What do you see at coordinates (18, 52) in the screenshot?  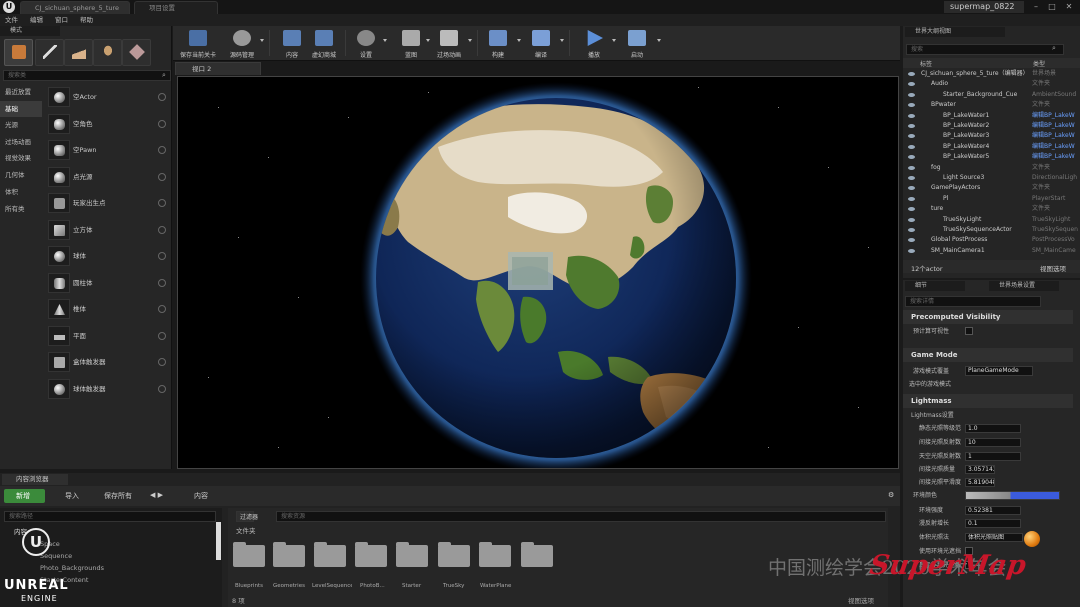 I see `place-mode-button` at bounding box center [18, 52].